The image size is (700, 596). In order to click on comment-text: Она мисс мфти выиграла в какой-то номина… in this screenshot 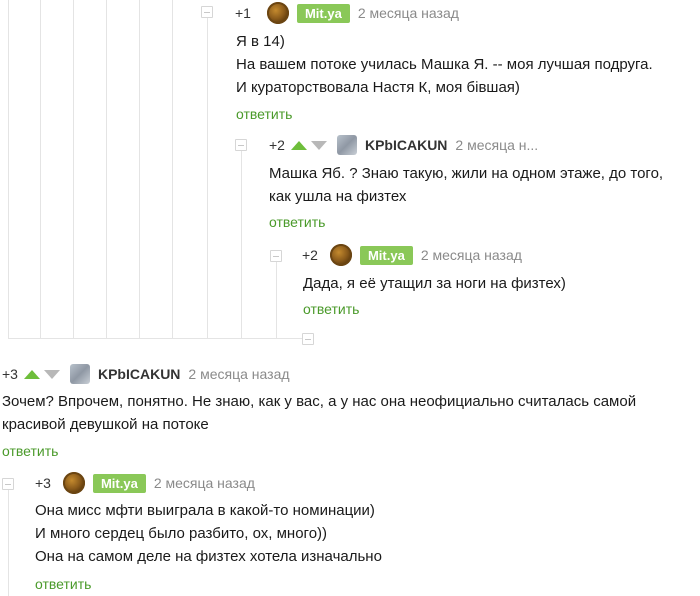, I will do `click(208, 533)`.